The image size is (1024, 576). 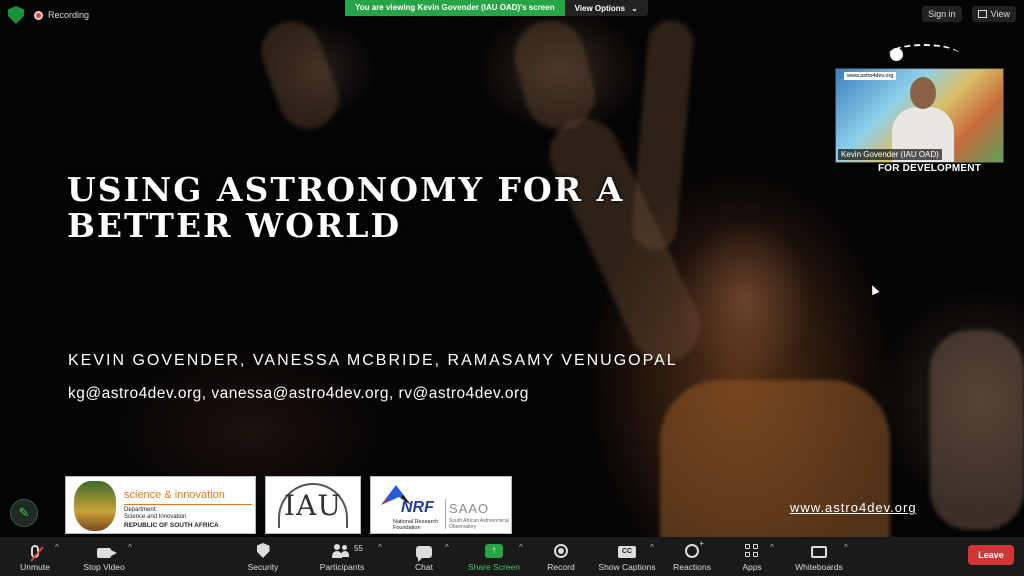 I want to click on record-label: Record, so click(x=561, y=567).